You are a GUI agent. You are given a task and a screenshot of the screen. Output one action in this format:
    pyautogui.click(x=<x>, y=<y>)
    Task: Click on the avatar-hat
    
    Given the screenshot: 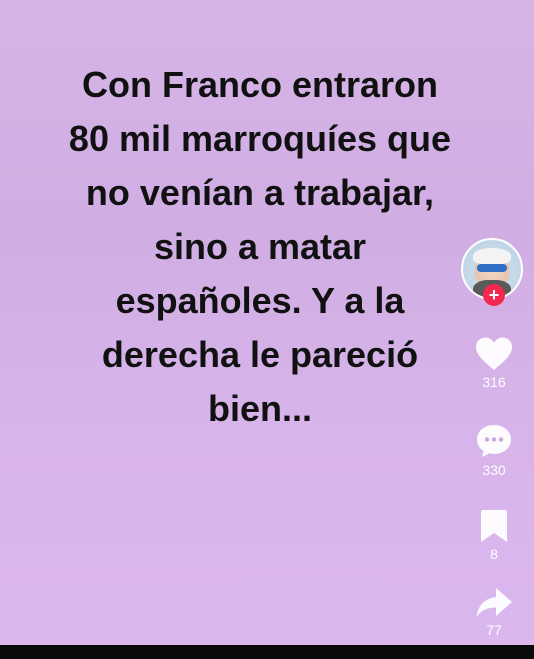 What is the action you would take?
    pyautogui.click(x=492, y=256)
    